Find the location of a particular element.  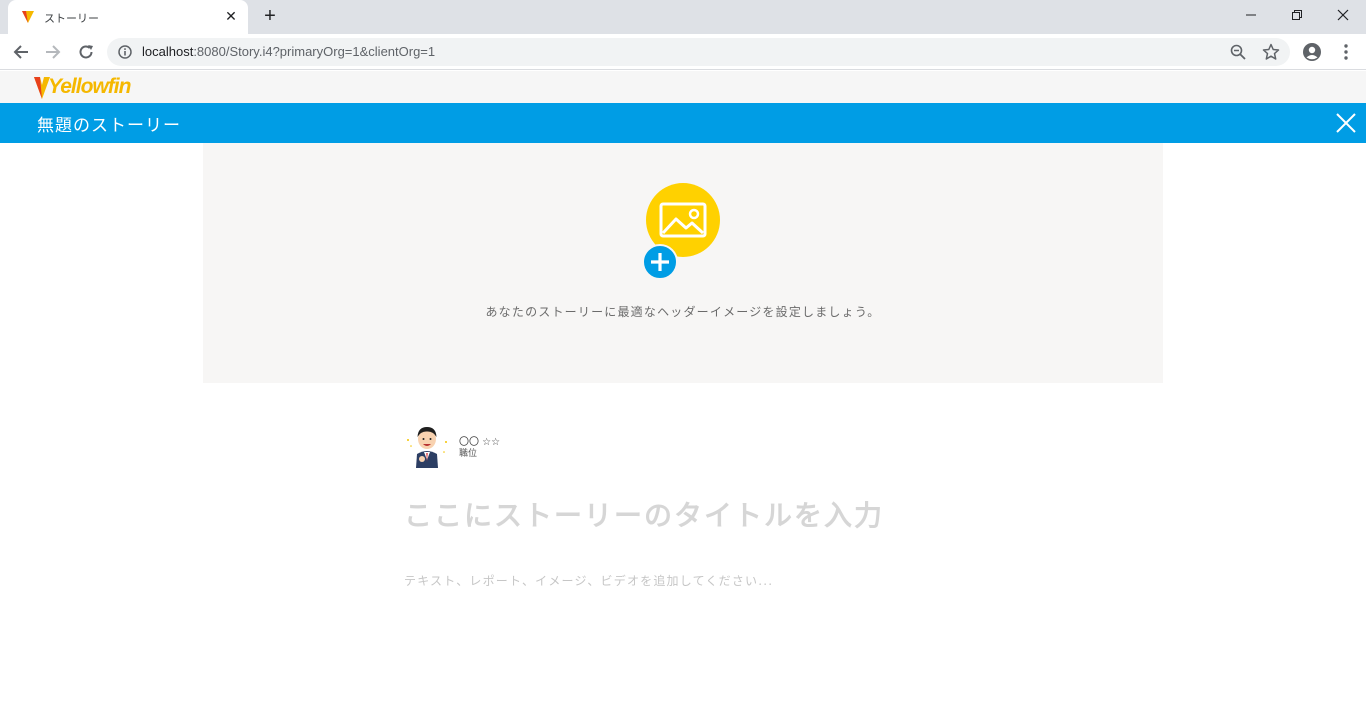

story-name: 無題のストーリー is located at coordinates (109, 126).